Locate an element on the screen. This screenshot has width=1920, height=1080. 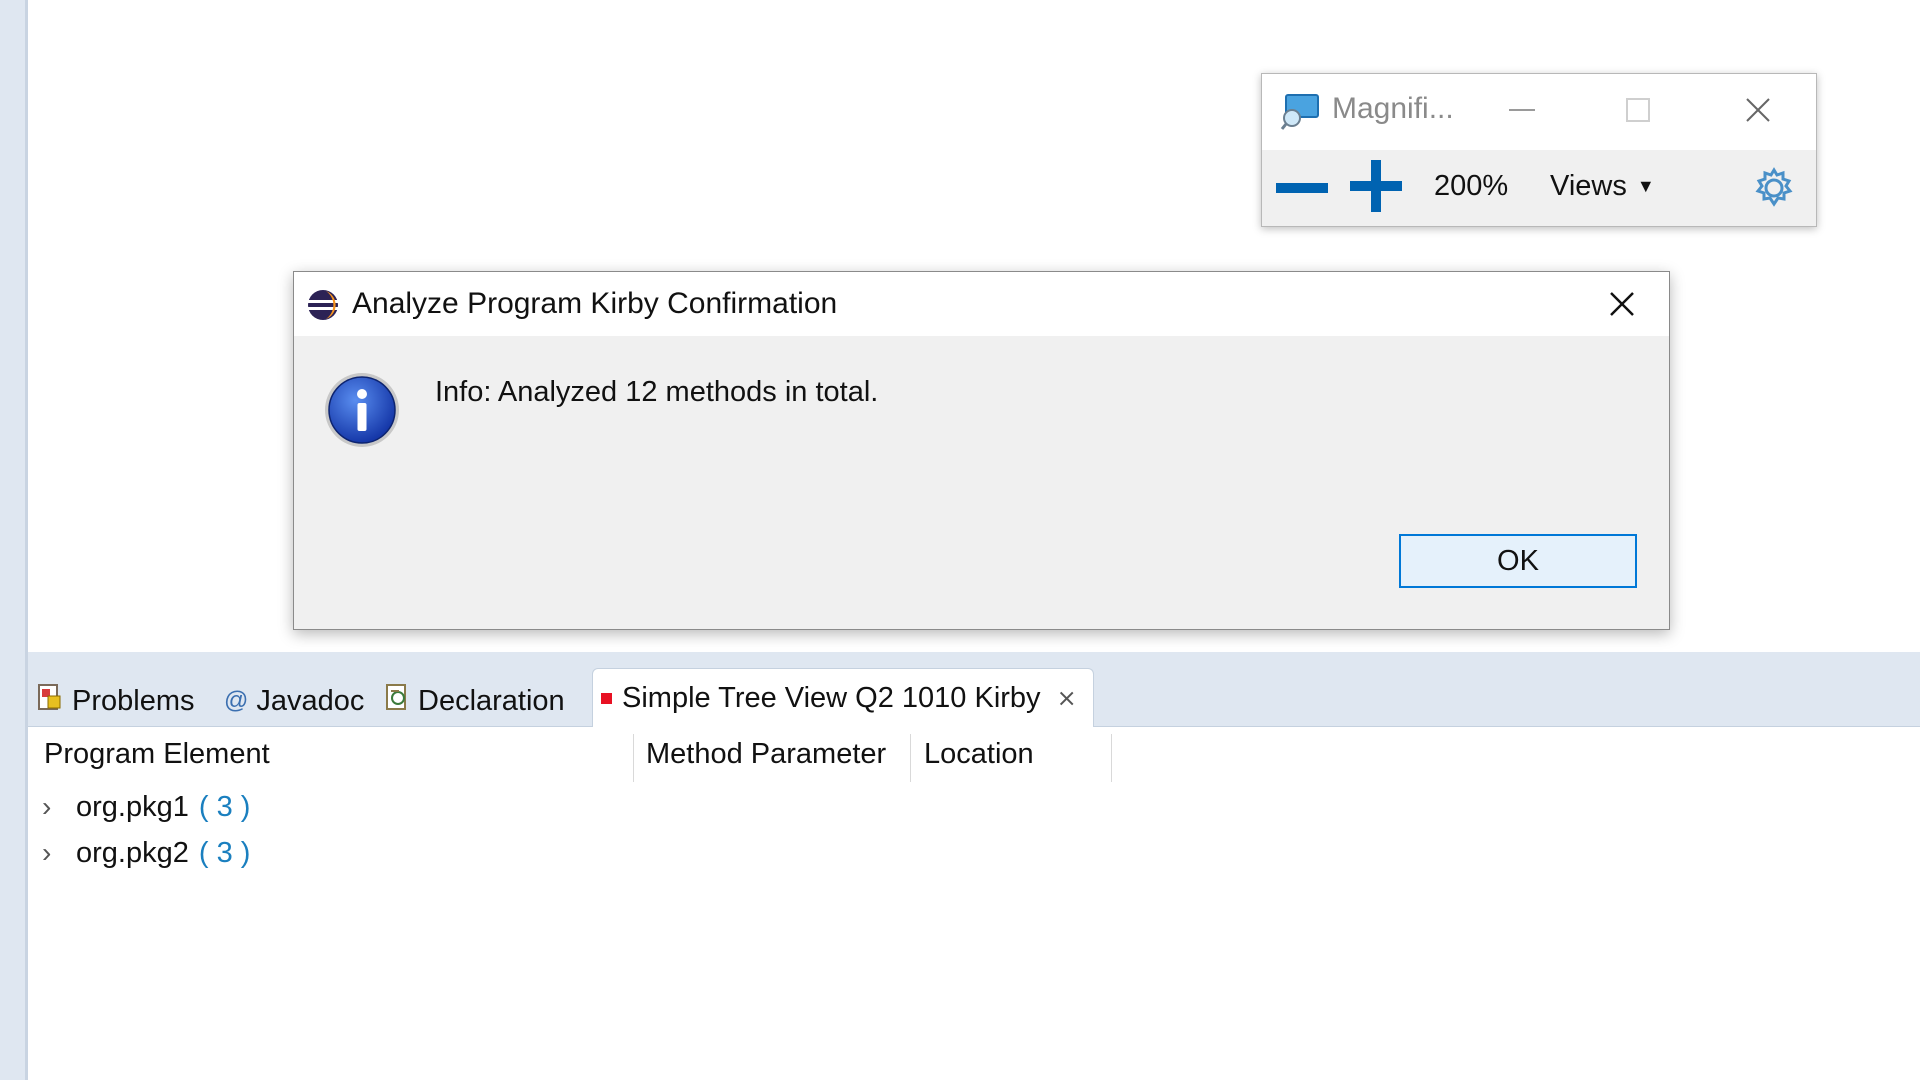
column-program-element: Program Element is located at coordinates (157, 754).